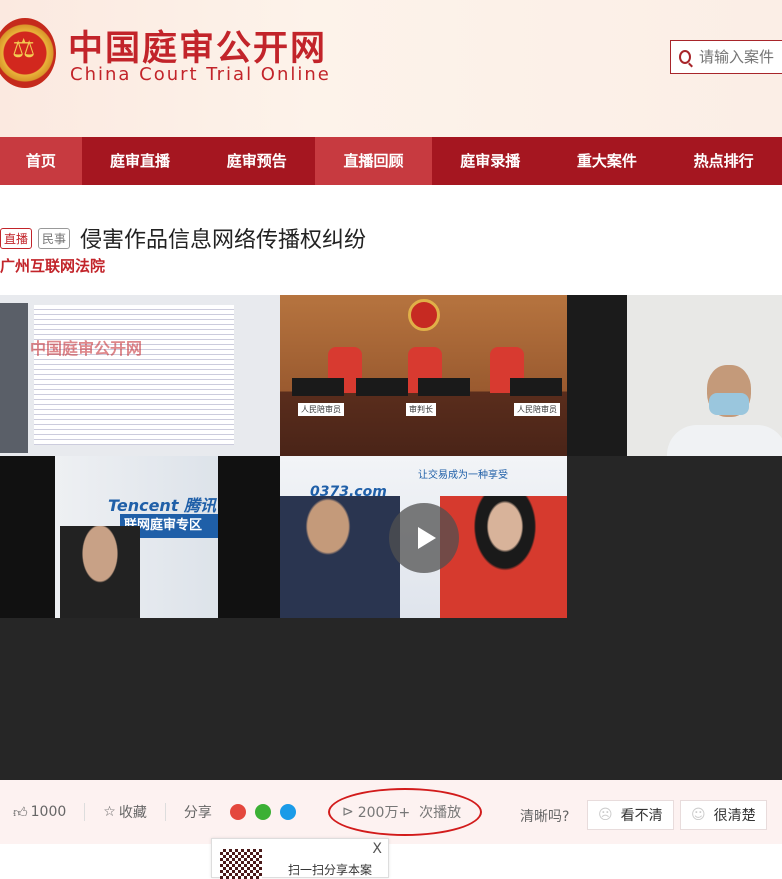  I want to click on video-tile-participant, so click(674, 375).